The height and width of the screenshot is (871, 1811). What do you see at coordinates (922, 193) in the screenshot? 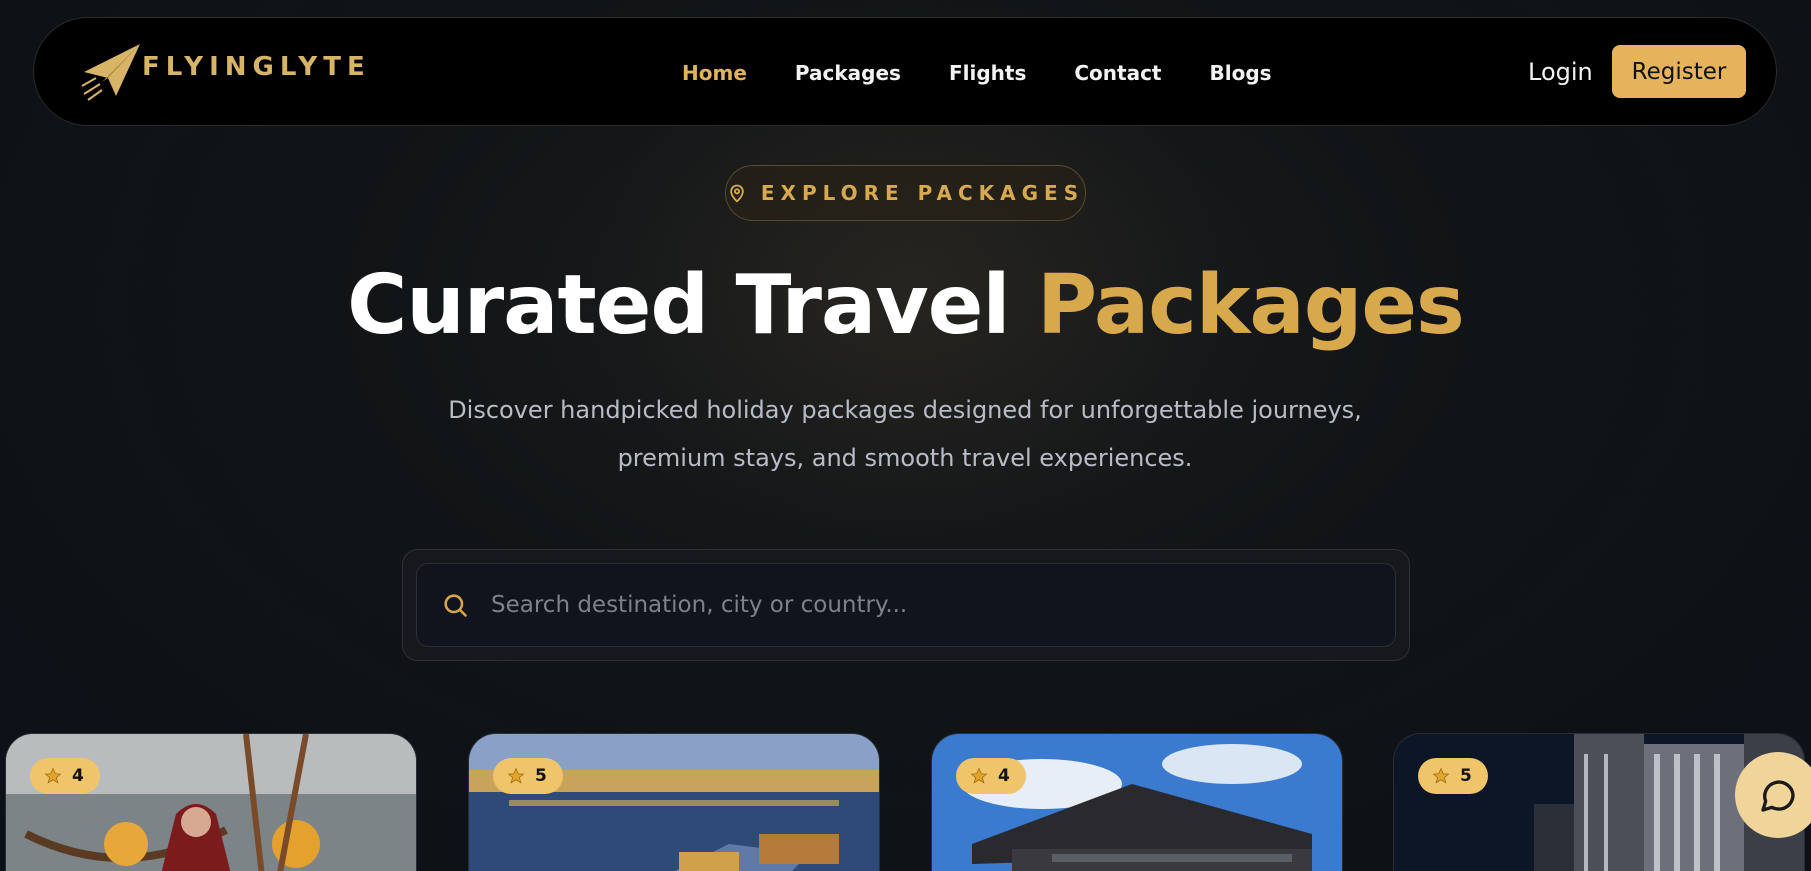
I see `badge-label: EXPLORE PACKAGES` at bounding box center [922, 193].